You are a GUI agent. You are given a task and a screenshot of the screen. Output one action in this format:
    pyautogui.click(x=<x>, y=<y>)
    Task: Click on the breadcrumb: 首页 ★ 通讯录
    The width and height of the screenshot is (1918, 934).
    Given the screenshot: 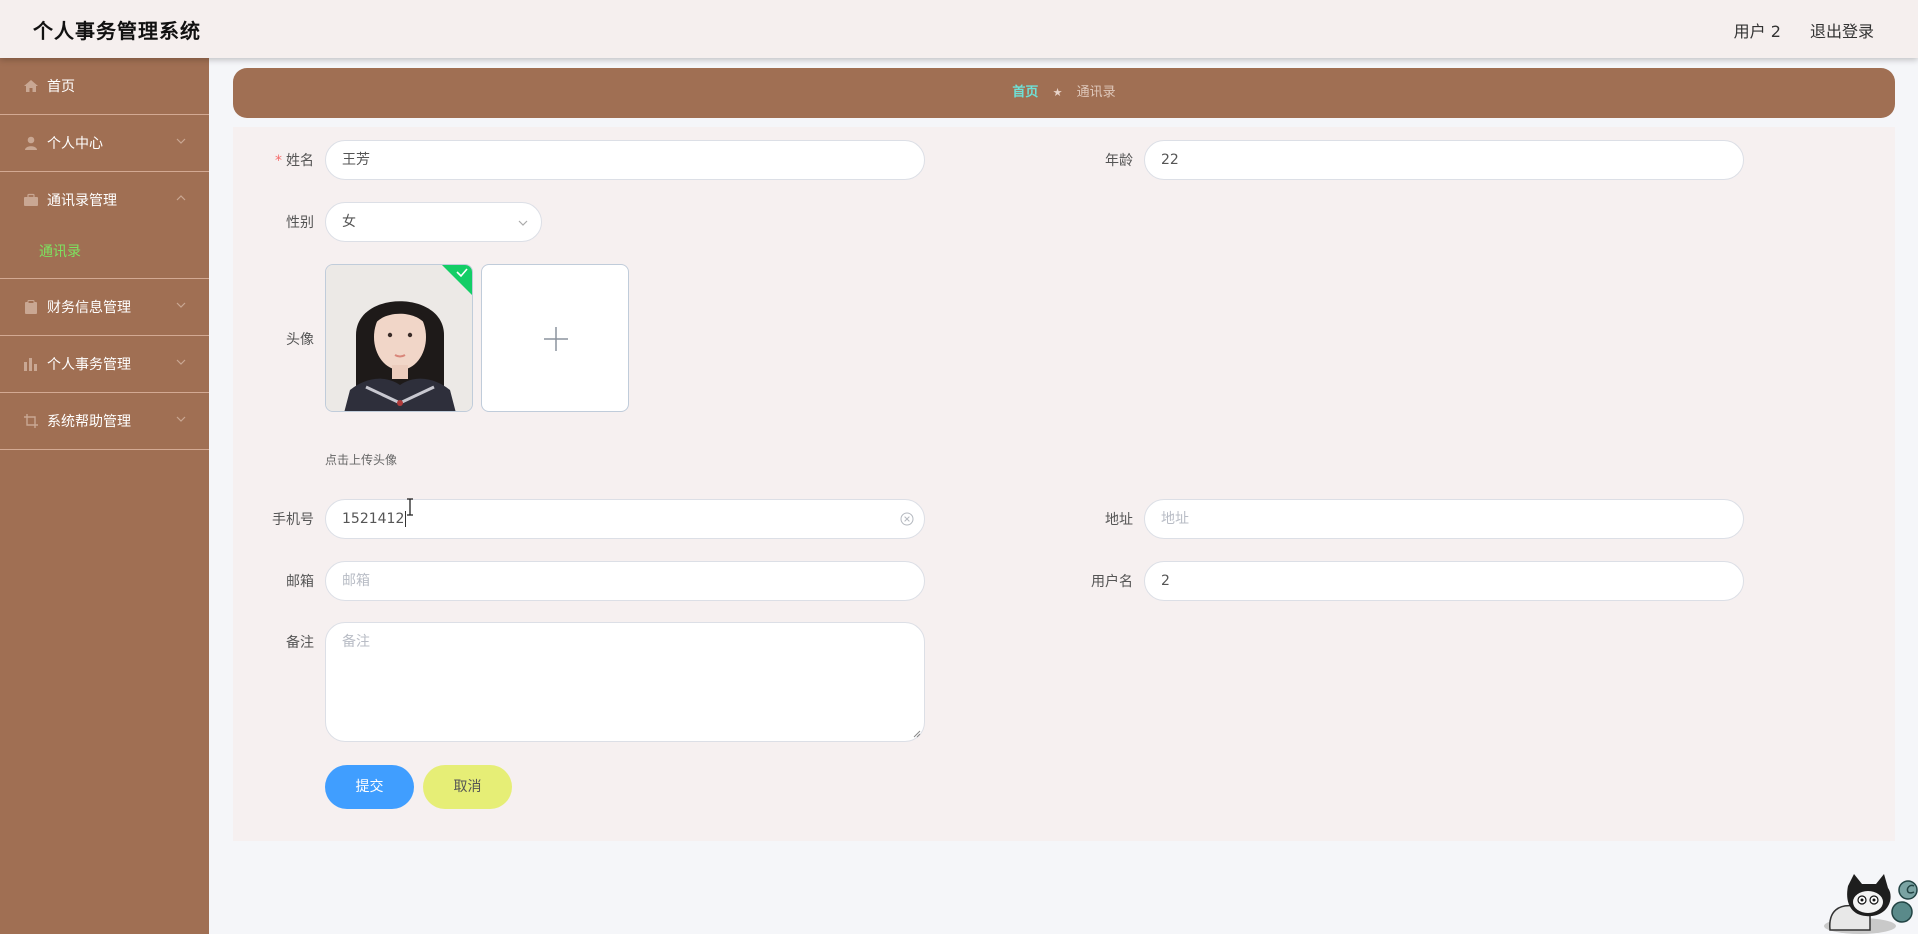 What is the action you would take?
    pyautogui.click(x=1064, y=93)
    